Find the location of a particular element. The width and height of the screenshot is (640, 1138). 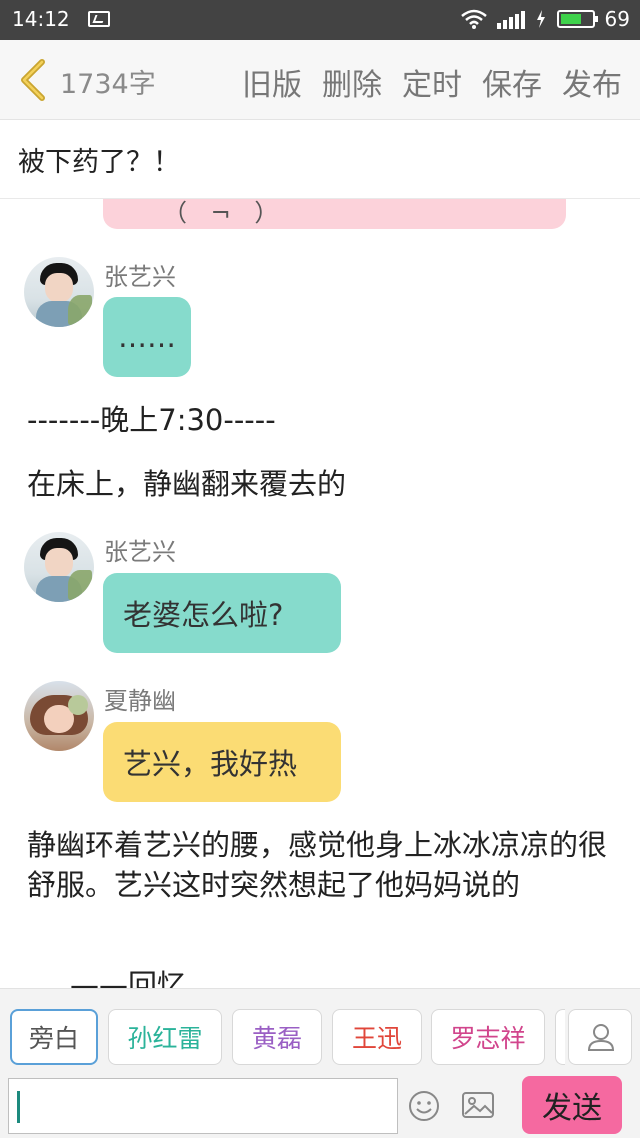

speaker-name: 夏静幽 is located at coordinates (140, 701).